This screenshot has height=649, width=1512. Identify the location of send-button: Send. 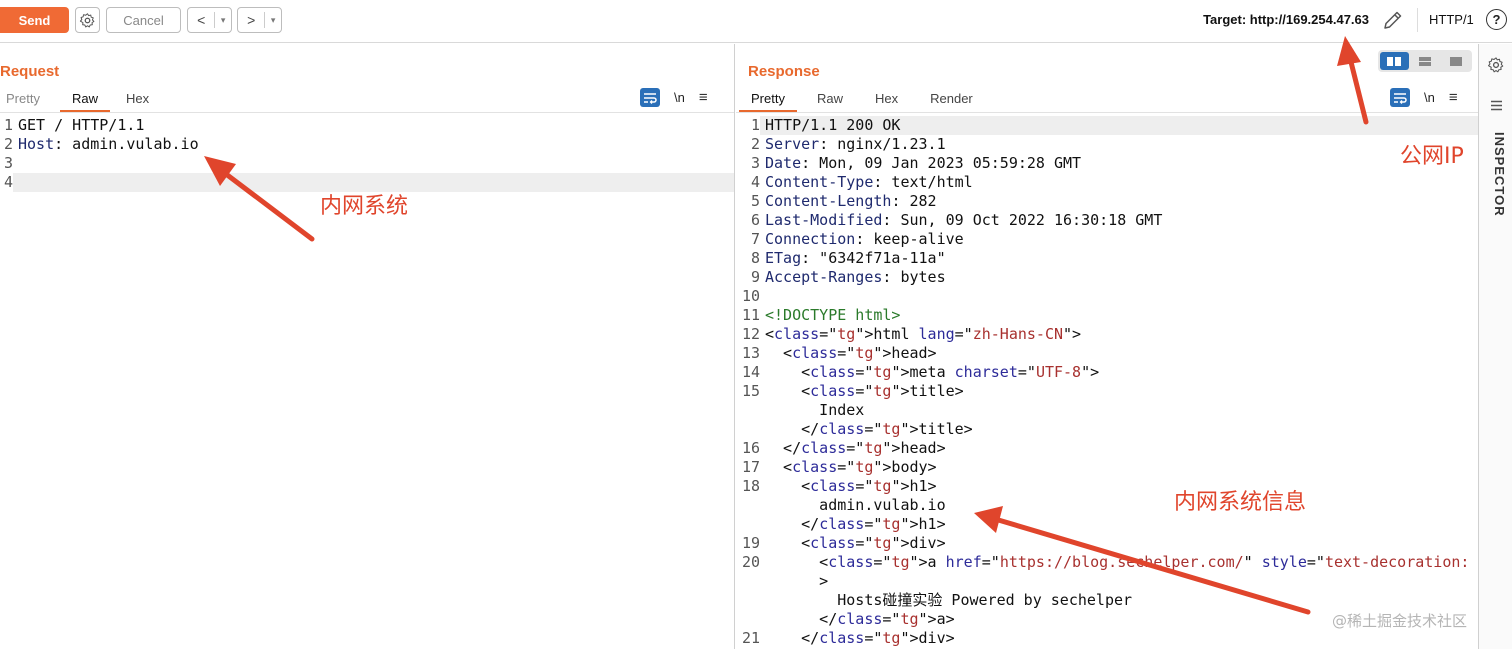
(34, 20).